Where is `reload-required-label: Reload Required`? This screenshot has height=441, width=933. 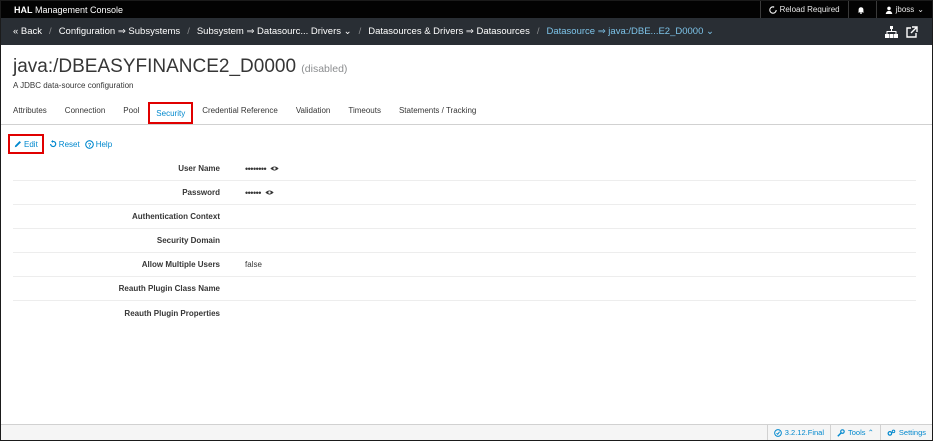
reload-required-label: Reload Required is located at coordinates (809, 9).